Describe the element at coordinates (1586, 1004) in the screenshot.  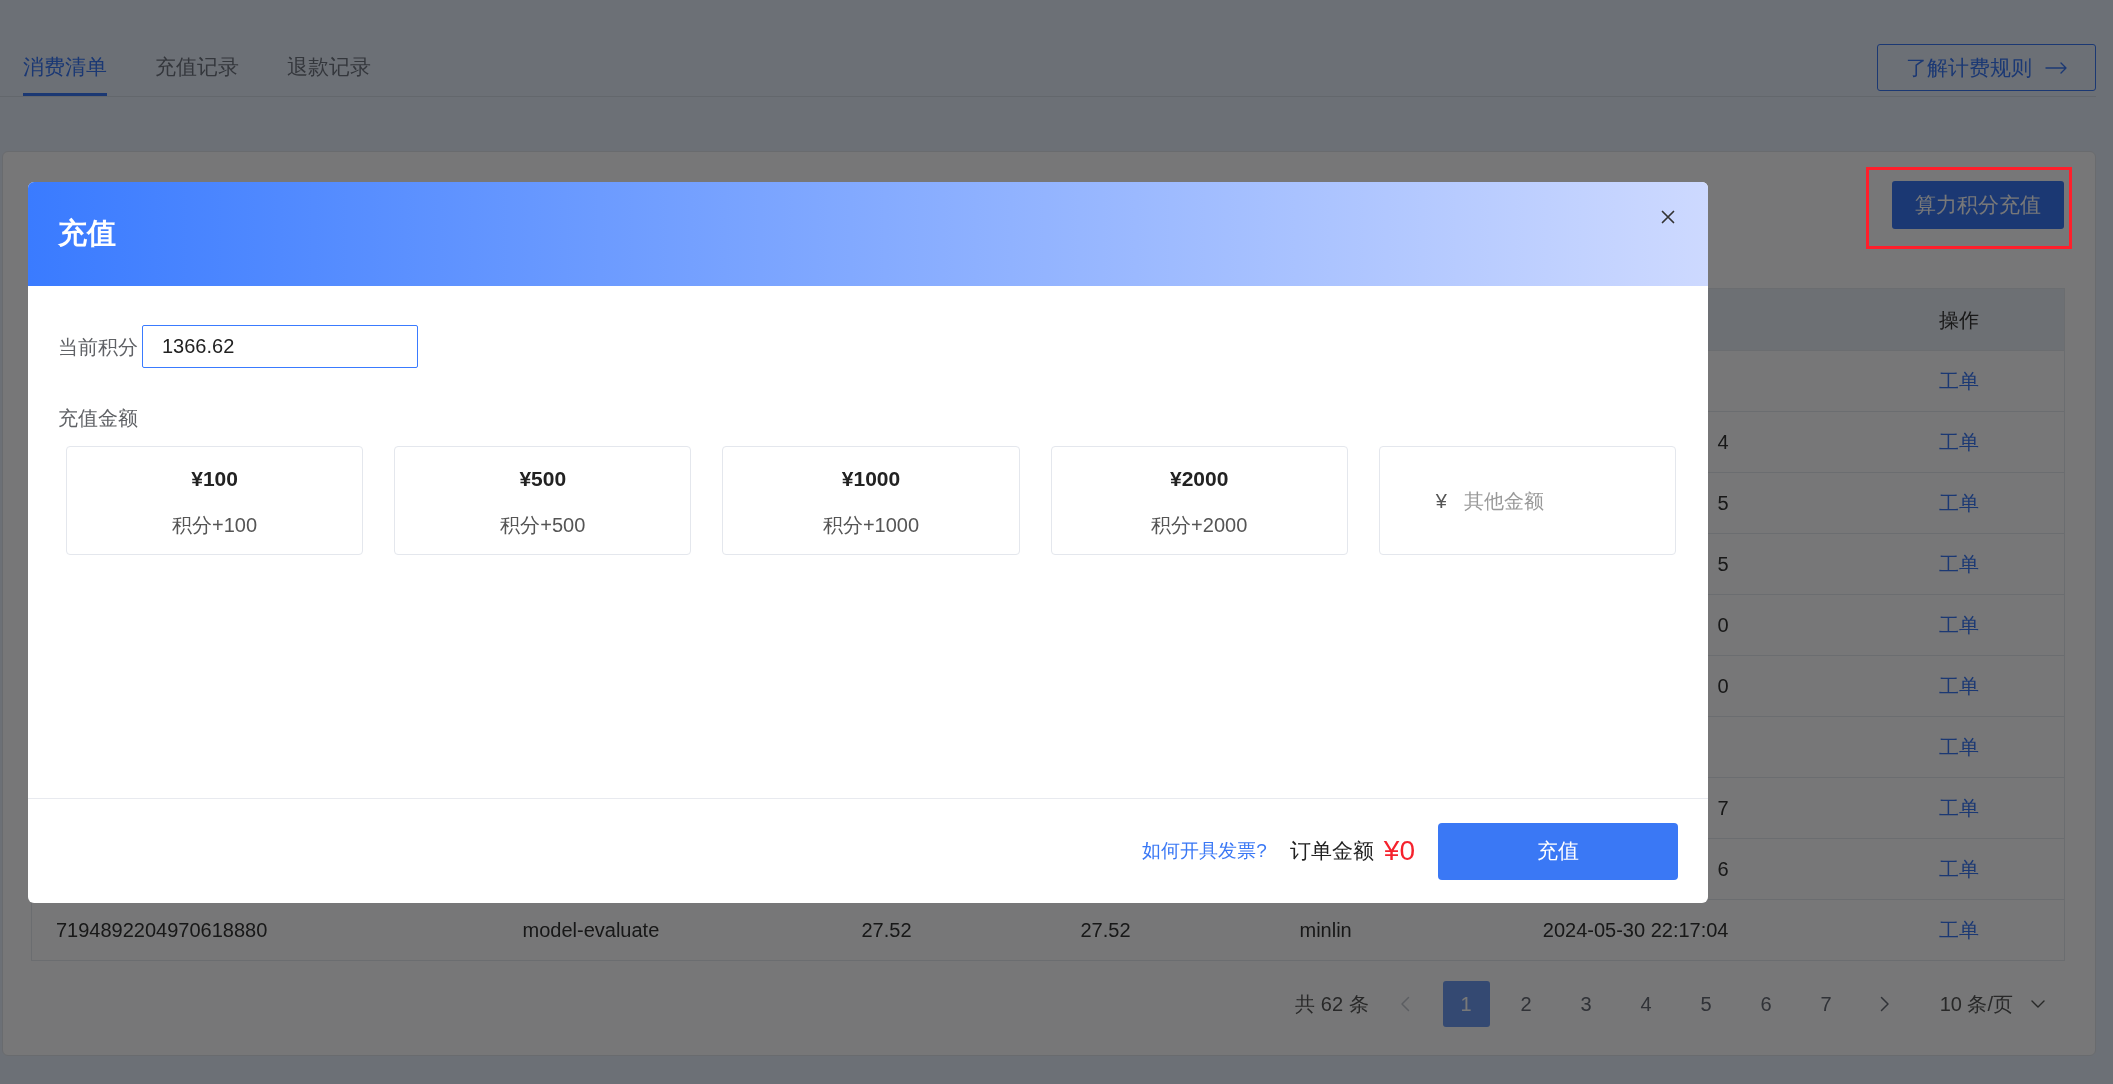
I see `page-button: 3` at that location.